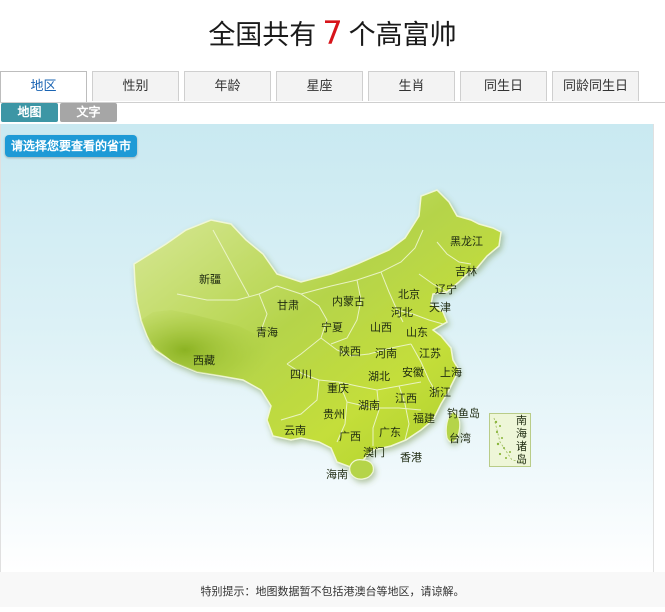  Describe the element at coordinates (337, 474) in the screenshot. I see `province-label-hainan: 海南` at that location.